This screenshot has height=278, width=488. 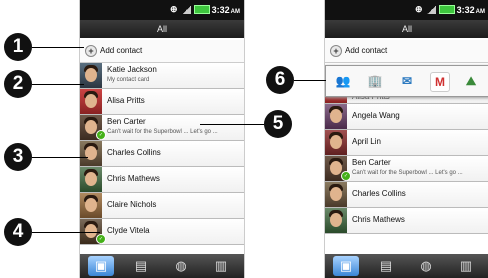 What do you see at coordinates (280, 80) in the screenshot?
I see `callout-6: 6` at bounding box center [280, 80].